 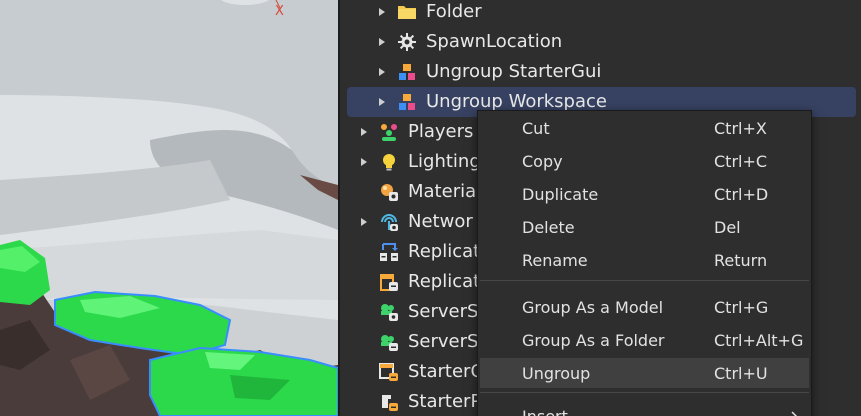 I want to click on tree-item-label: Folder, so click(x=454, y=11).